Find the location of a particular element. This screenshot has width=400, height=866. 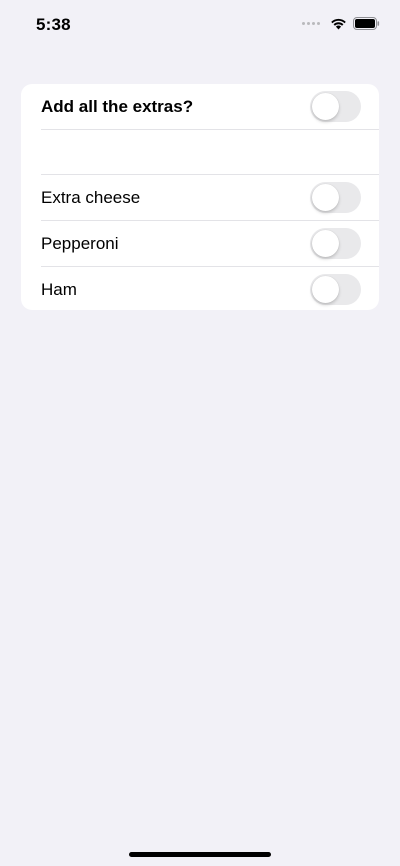

cellular-signal-icon is located at coordinates (311, 23).